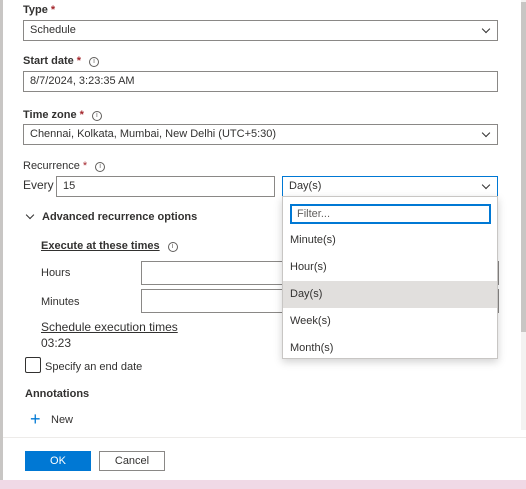  Describe the element at coordinates (523, 167) in the screenshot. I see `scrollbar-thumb` at that location.